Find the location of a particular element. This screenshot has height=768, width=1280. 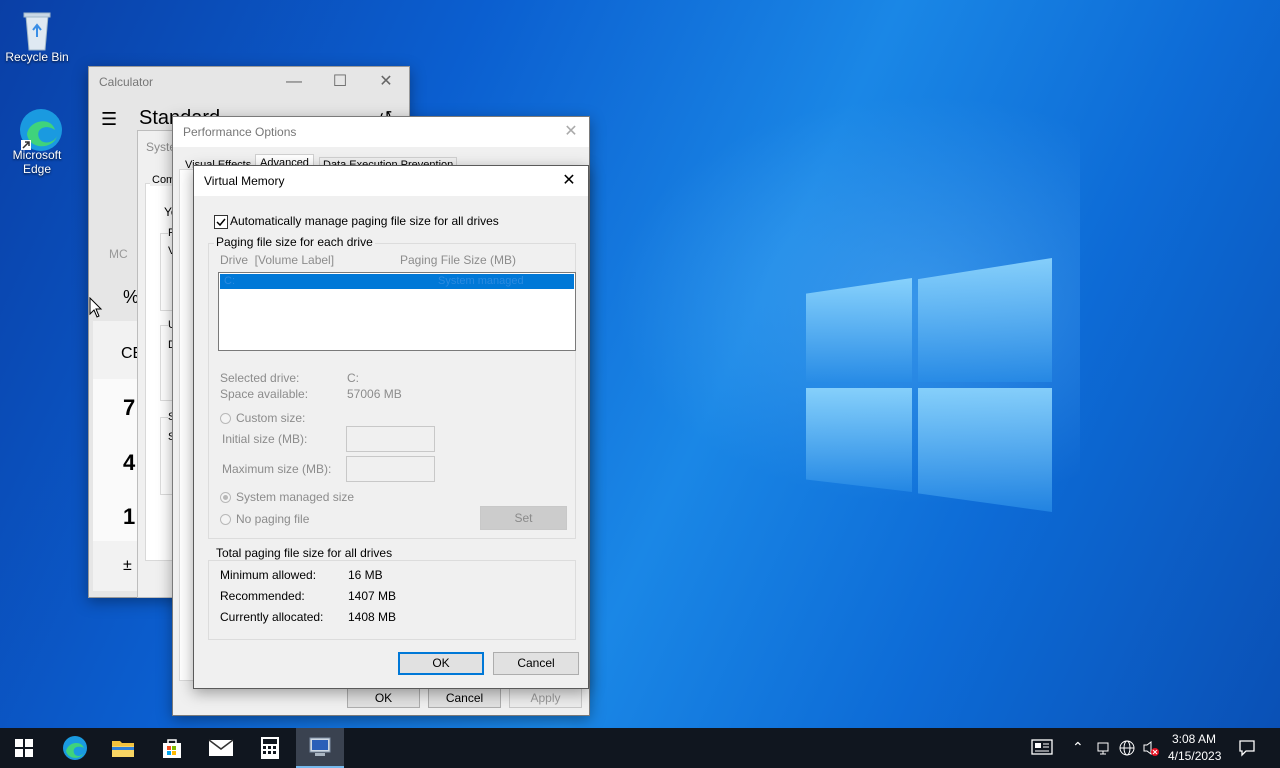

calculator-icon is located at coordinates (270, 748).